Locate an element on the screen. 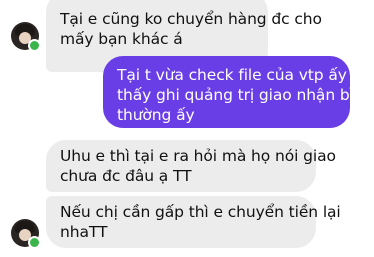  message-text-line: chưa đc đâu ạ TT is located at coordinates (126, 176).